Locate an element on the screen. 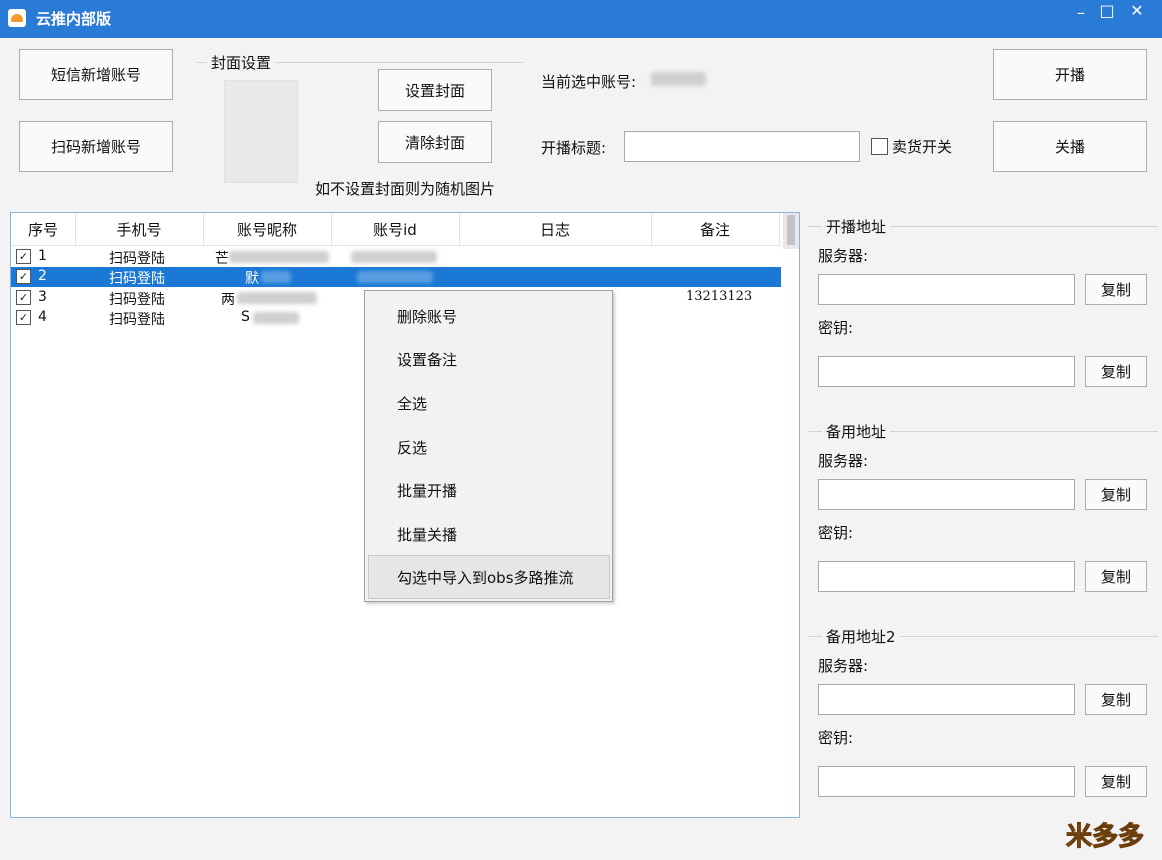  close-button: ✕ is located at coordinates (1137, 14).